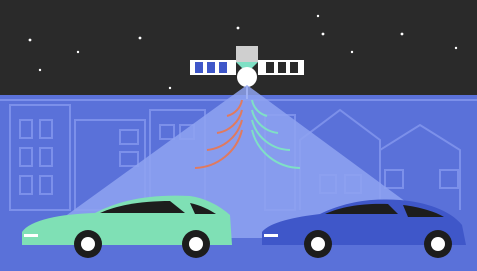 The width and height of the screenshot is (477, 271). I want to click on road, so click(238, 260).